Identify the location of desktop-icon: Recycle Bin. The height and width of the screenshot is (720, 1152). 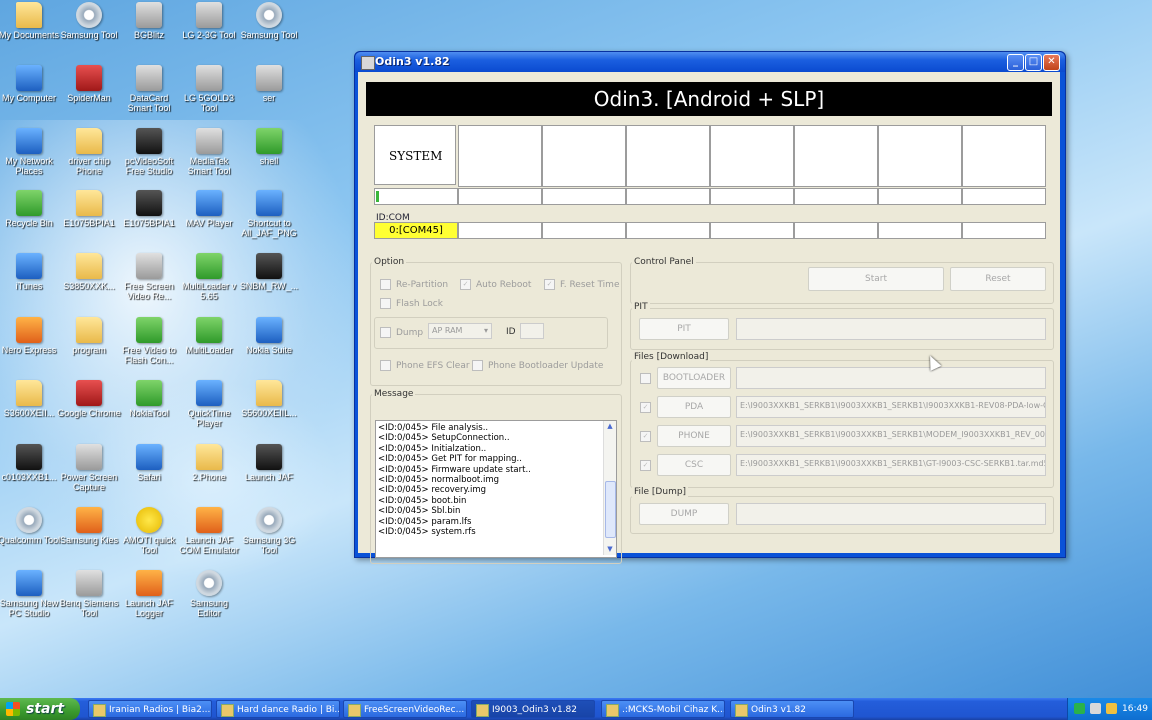
(30, 209).